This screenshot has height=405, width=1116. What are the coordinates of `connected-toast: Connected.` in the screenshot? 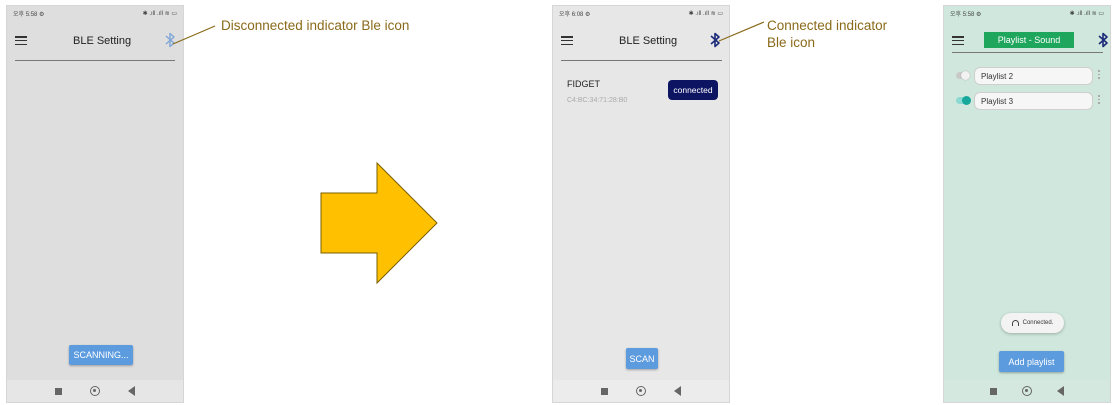 It's located at (1032, 323).